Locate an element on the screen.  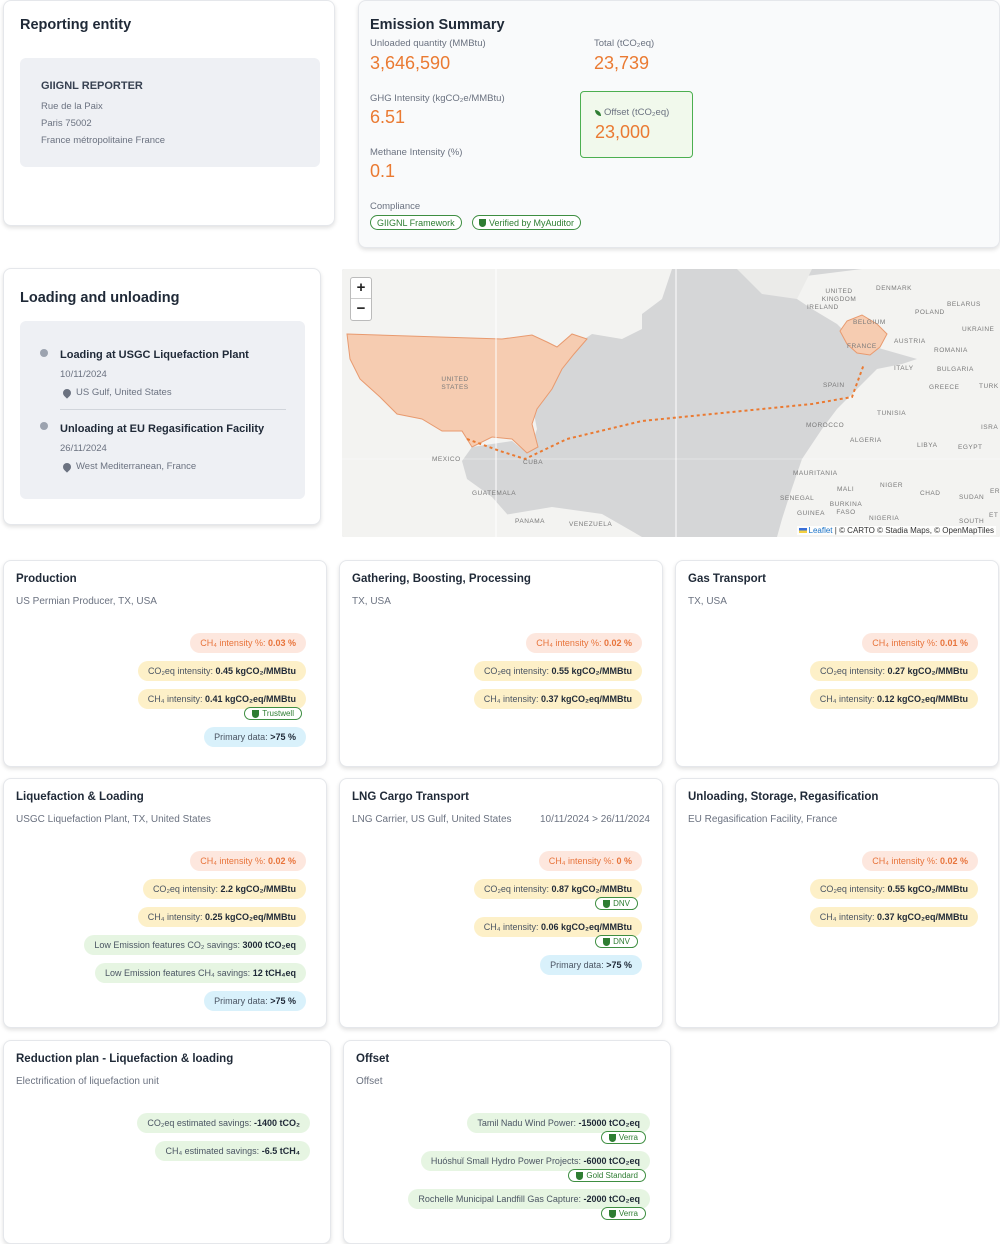
compliance-pill-verified: Verified by MyAuditor is located at coordinates (527, 222).